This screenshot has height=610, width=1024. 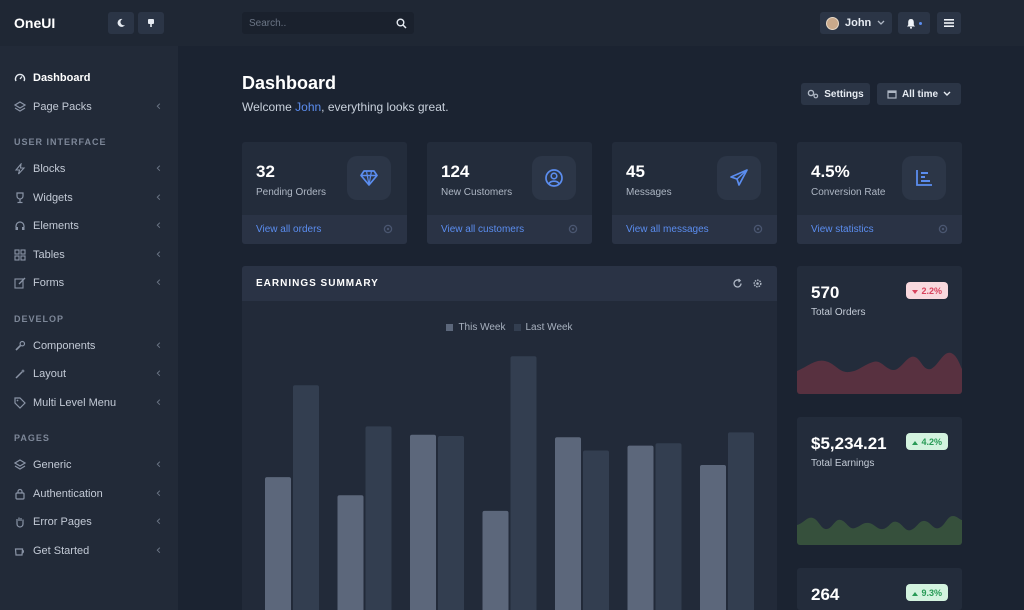 I want to click on layers-icon, so click(x=20, y=107).